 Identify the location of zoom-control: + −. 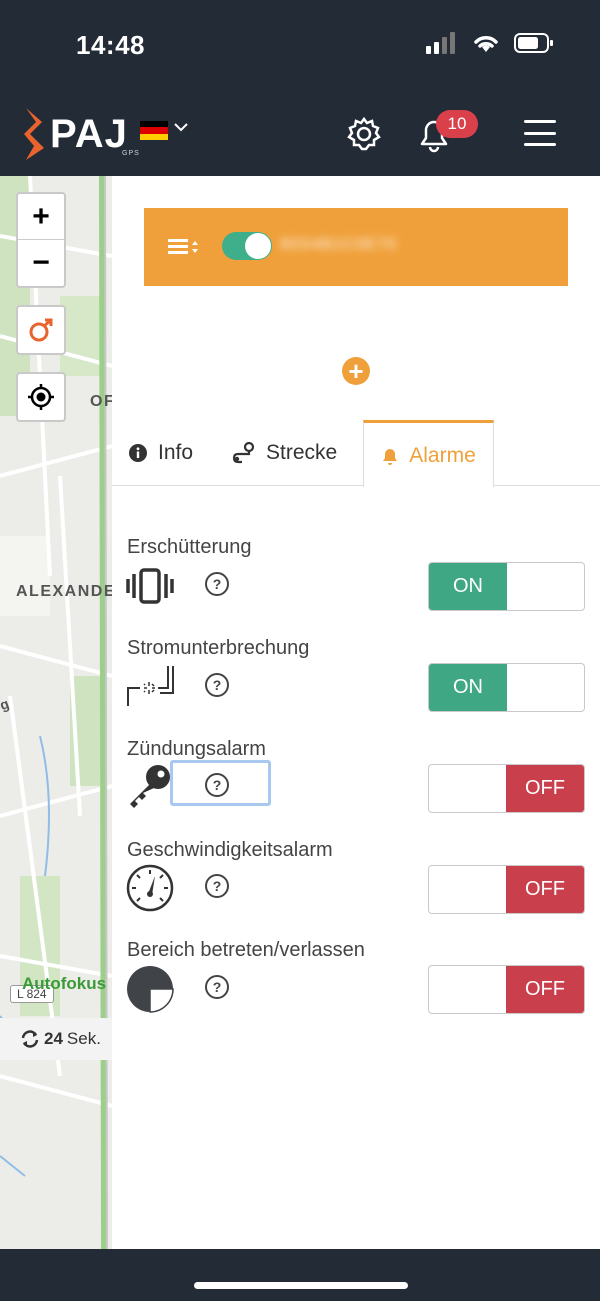
(41, 240).